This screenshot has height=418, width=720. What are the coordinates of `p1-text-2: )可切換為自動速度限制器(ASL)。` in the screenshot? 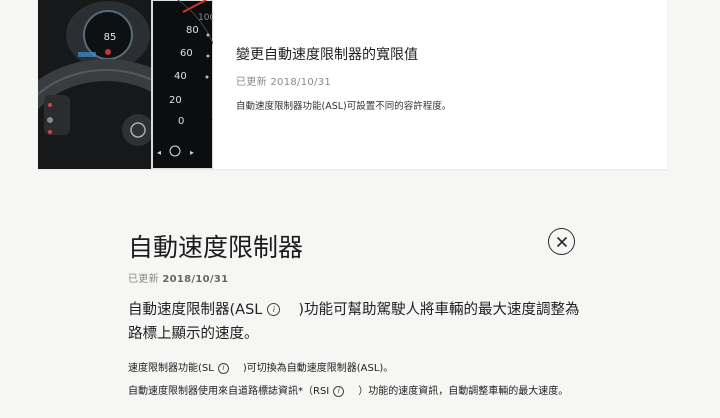 It's located at (318, 368).